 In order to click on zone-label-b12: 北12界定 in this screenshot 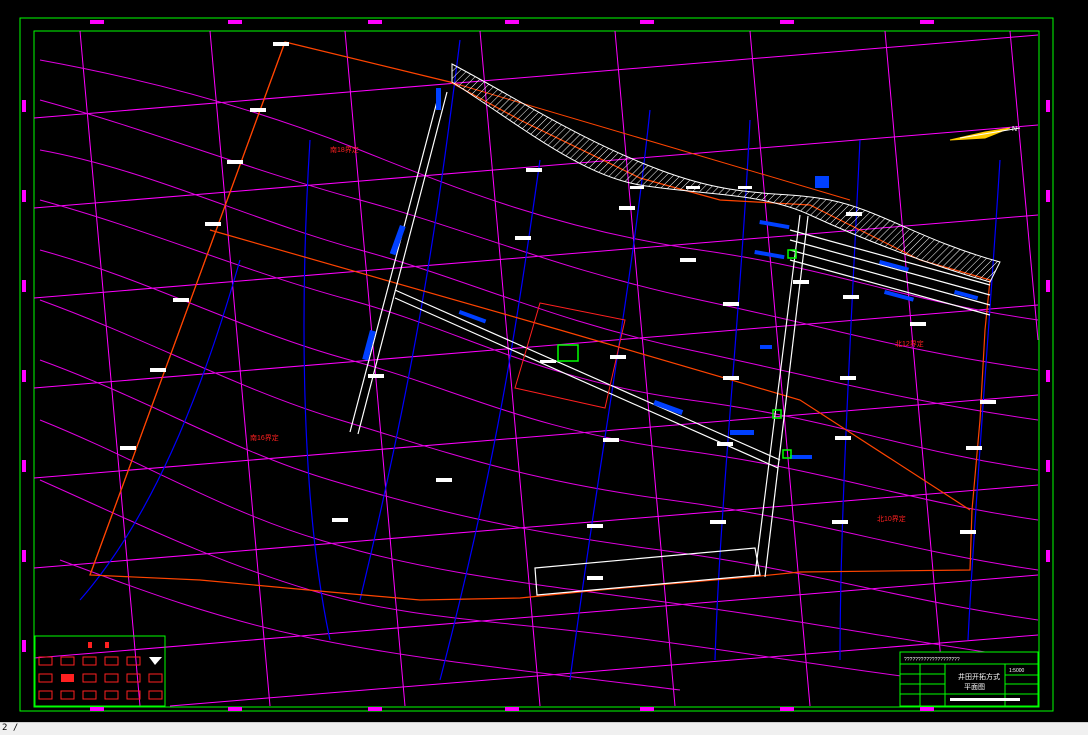, I will do `click(909, 343)`.